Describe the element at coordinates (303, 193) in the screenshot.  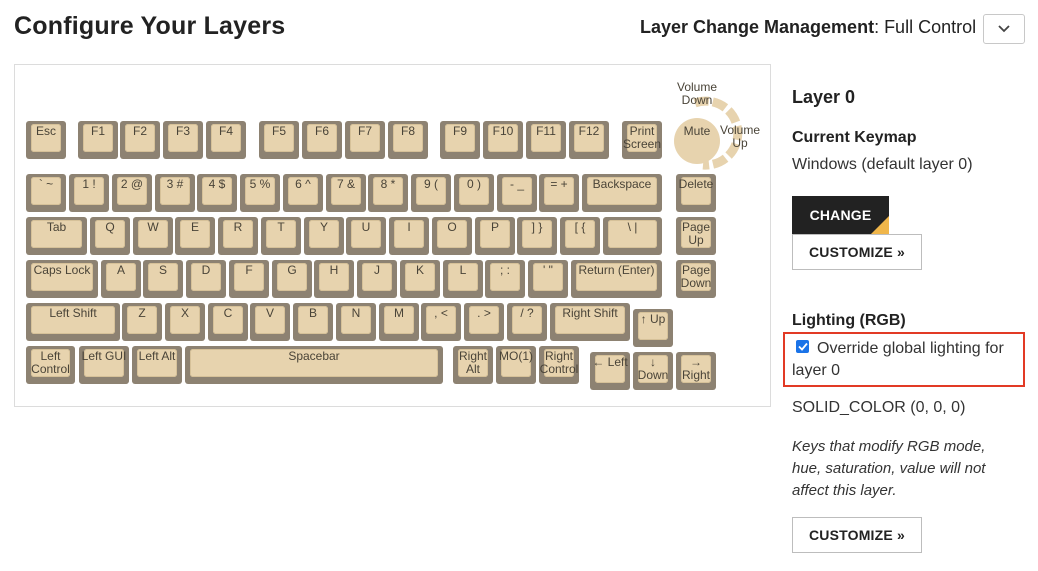
I see `key-6: 6 ^` at that location.